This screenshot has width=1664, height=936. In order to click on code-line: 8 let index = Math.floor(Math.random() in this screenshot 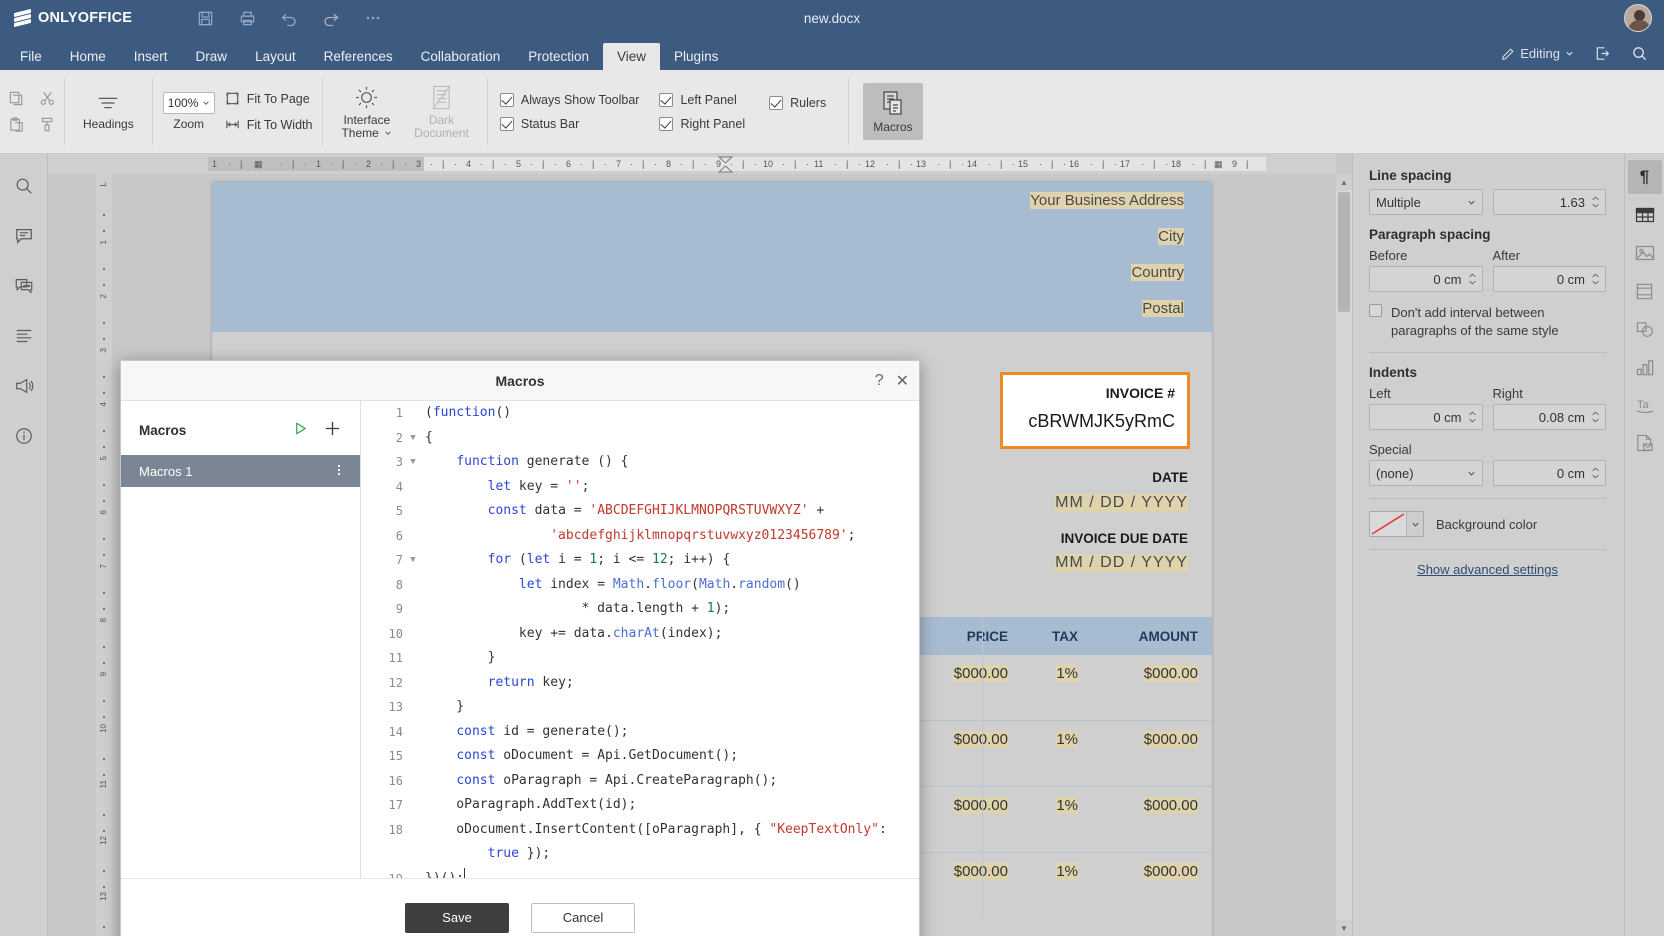, I will do `click(640, 585)`.